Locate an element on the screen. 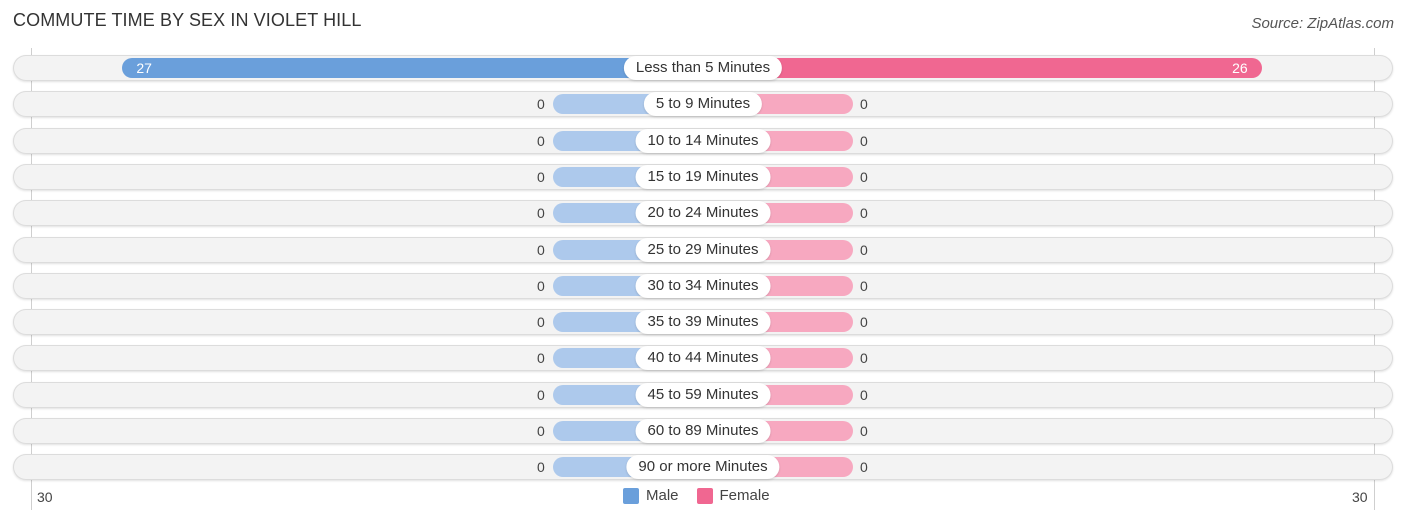  legend-swatch-male is located at coordinates (631, 495).